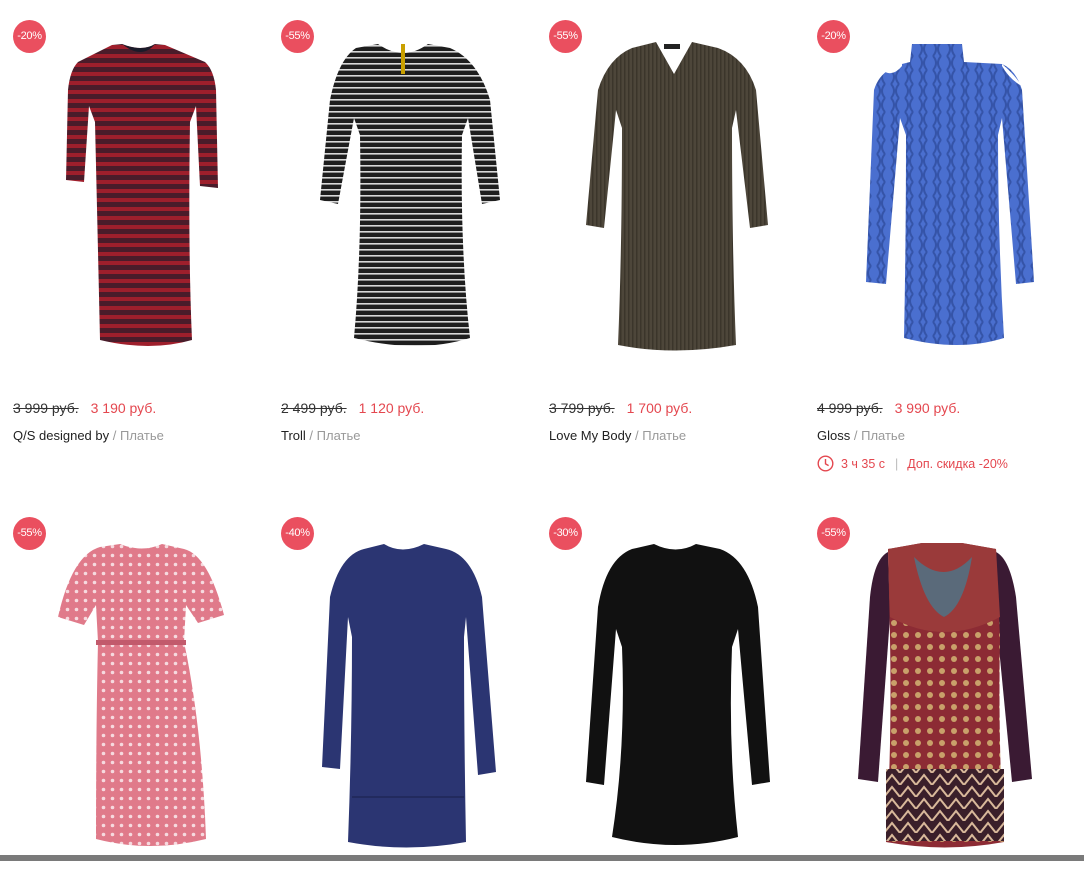  Describe the element at coordinates (590, 435) in the screenshot. I see `brand-link: Love My Body` at that location.